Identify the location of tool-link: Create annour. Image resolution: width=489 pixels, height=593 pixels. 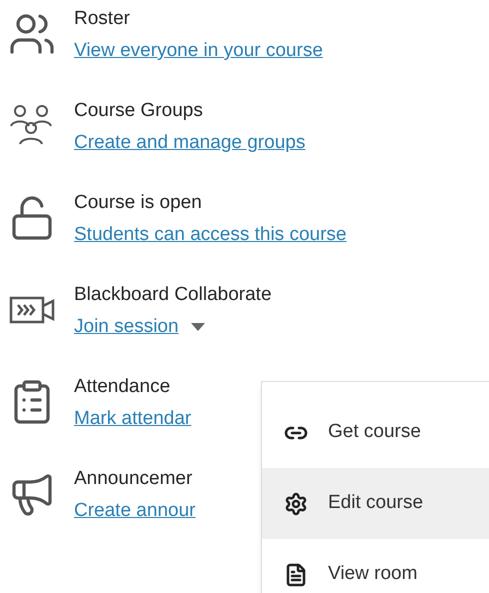
(135, 511).